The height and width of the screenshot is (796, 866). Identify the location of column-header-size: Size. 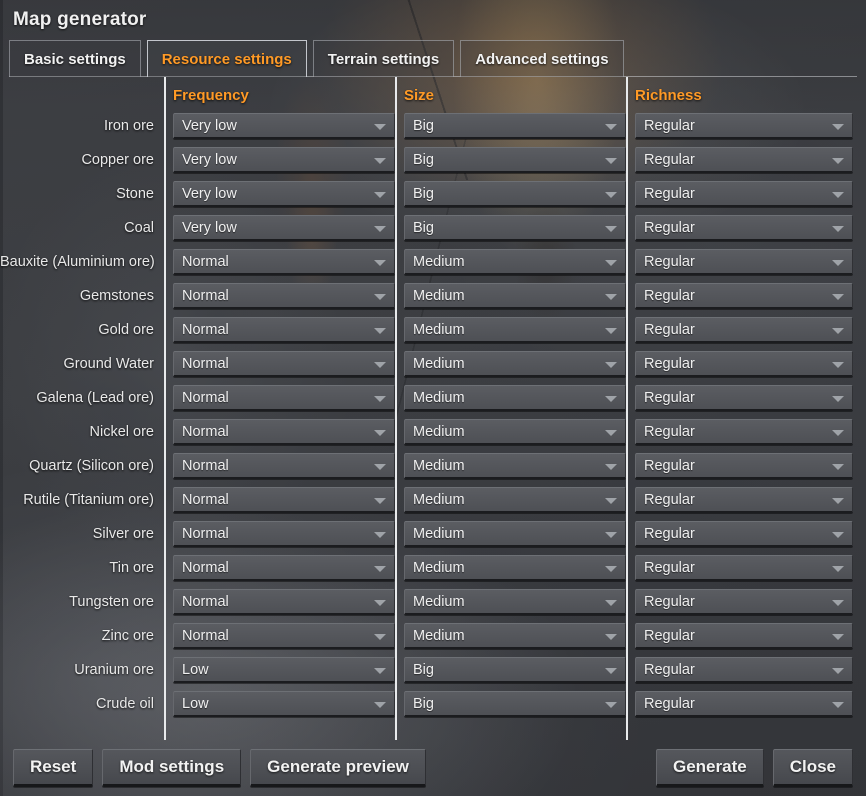
(510, 94).